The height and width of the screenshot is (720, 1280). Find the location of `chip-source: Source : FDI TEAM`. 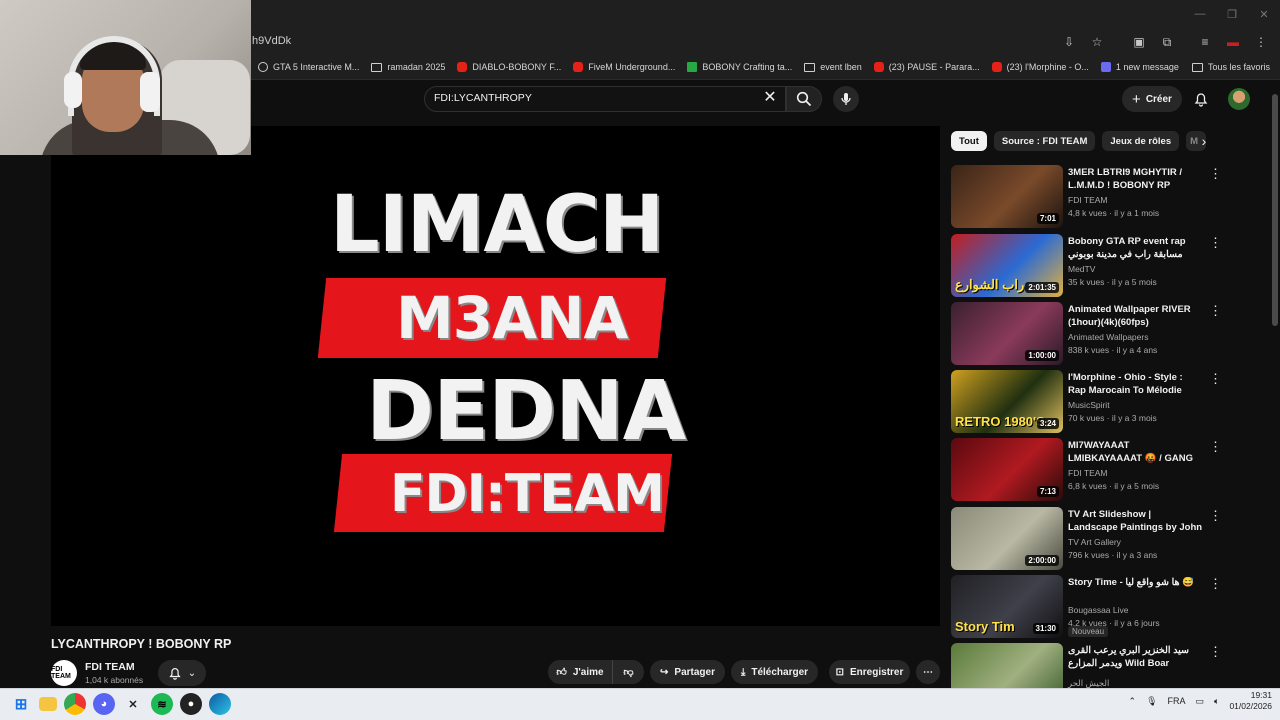

chip-source: Source : FDI TEAM is located at coordinates (1044, 141).